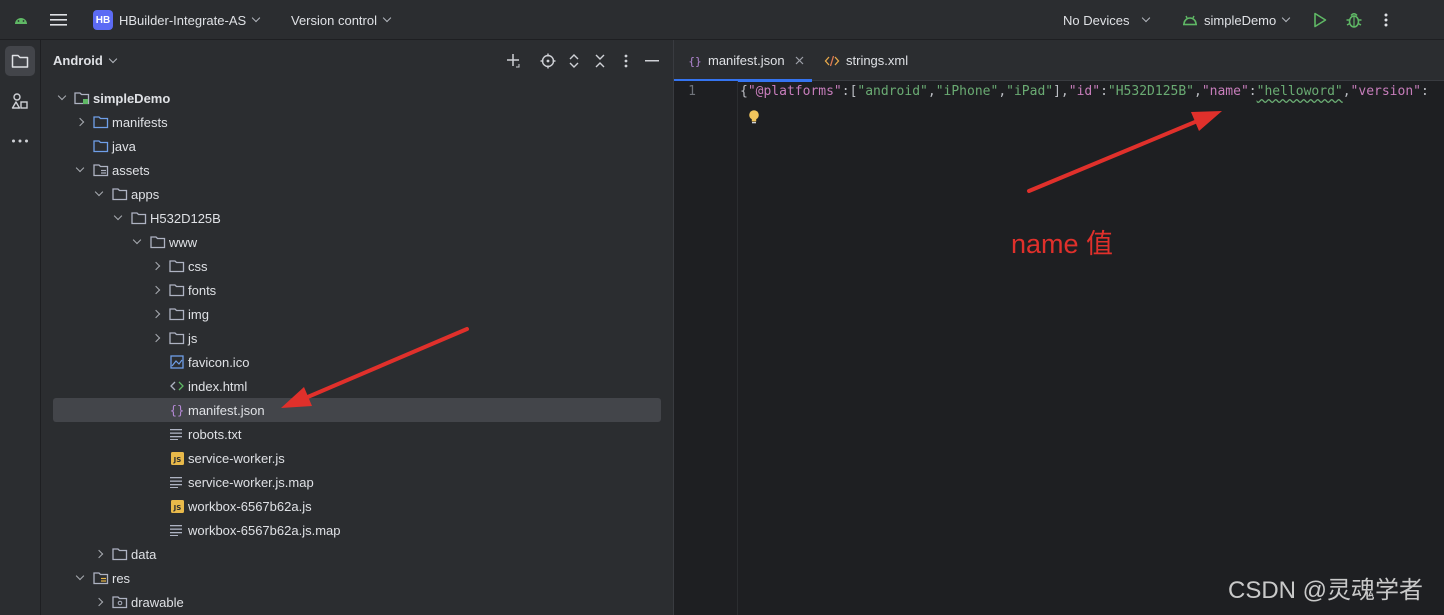 This screenshot has height=615, width=1444. I want to click on arrow-to-manifest-json, so click(375, 367).